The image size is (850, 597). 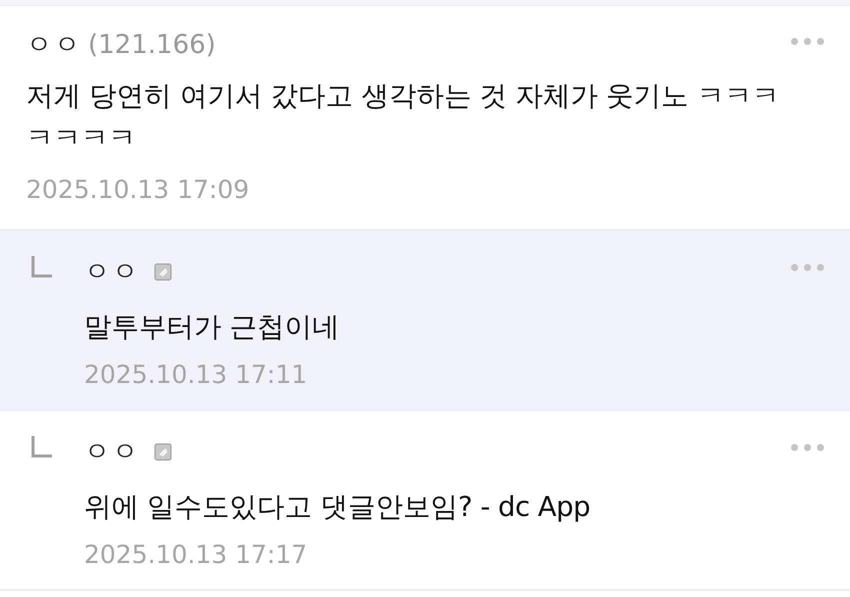 I want to click on comment-text: 말투부터가 근첩이네, so click(x=212, y=327).